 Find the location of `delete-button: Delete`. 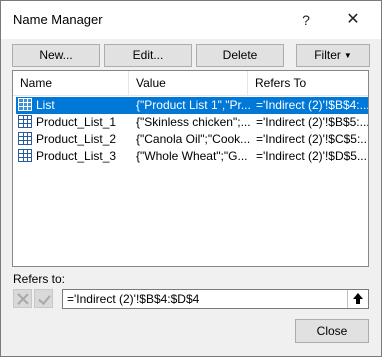

delete-button: Delete is located at coordinates (240, 55).